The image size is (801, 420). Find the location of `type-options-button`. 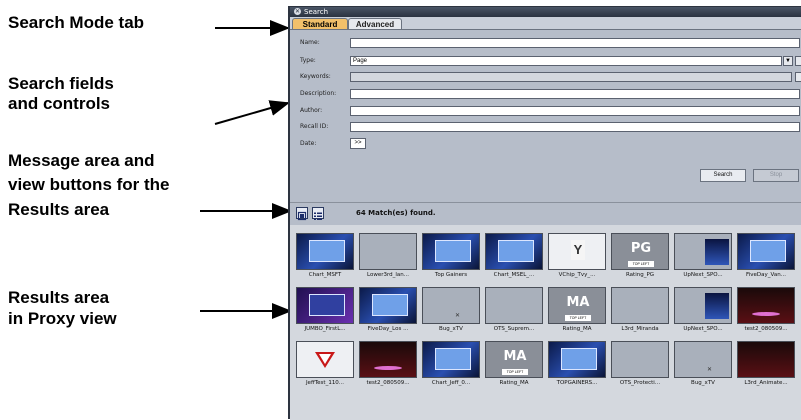

type-options-button is located at coordinates (798, 61).